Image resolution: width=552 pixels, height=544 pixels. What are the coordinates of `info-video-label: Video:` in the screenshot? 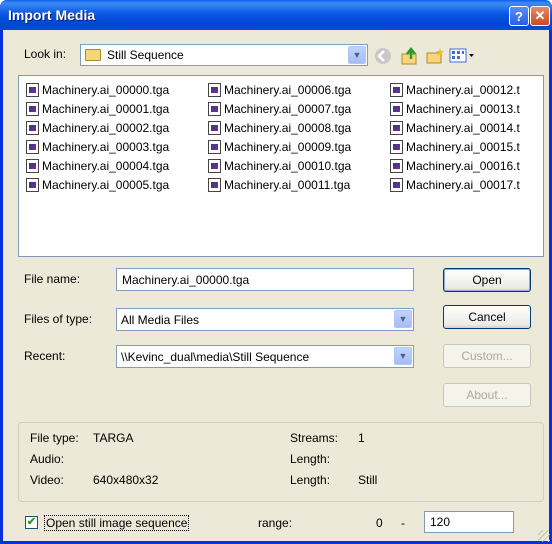 It's located at (47, 480).